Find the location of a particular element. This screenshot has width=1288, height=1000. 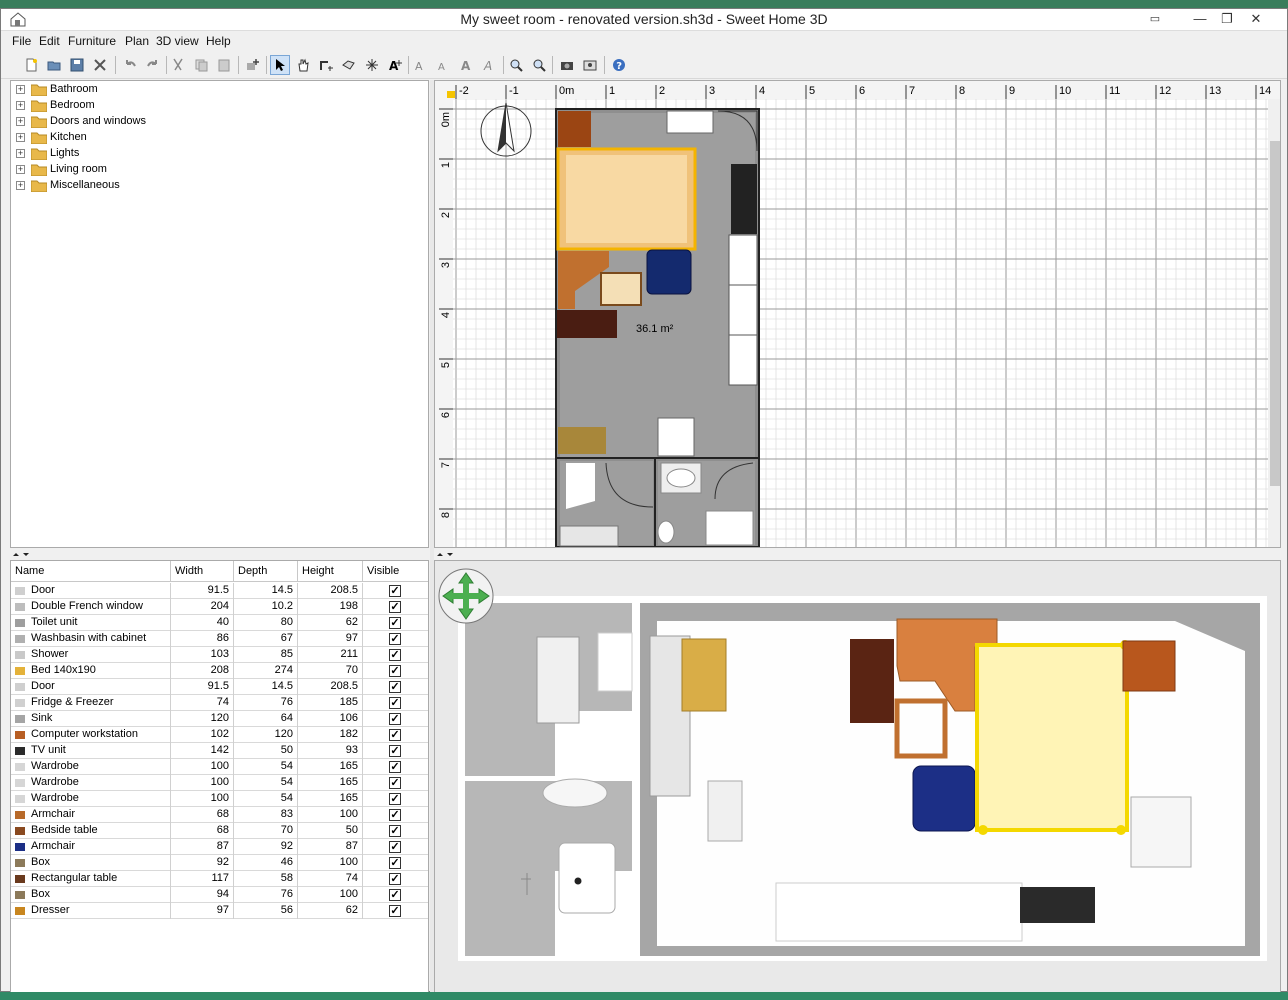

plan-tv-unit is located at coordinates (744, 199).